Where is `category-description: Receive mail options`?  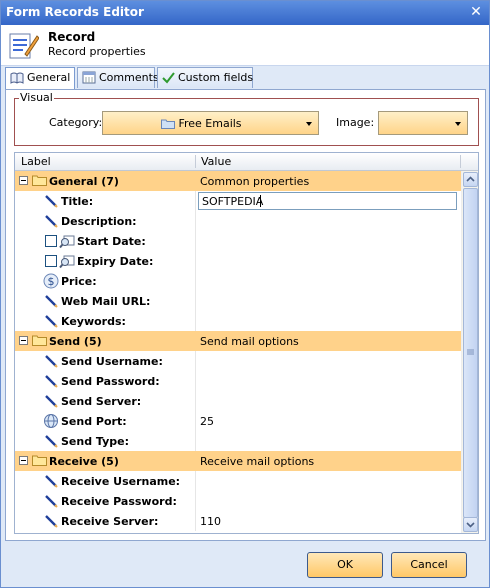 category-description: Receive mail options is located at coordinates (257, 461).